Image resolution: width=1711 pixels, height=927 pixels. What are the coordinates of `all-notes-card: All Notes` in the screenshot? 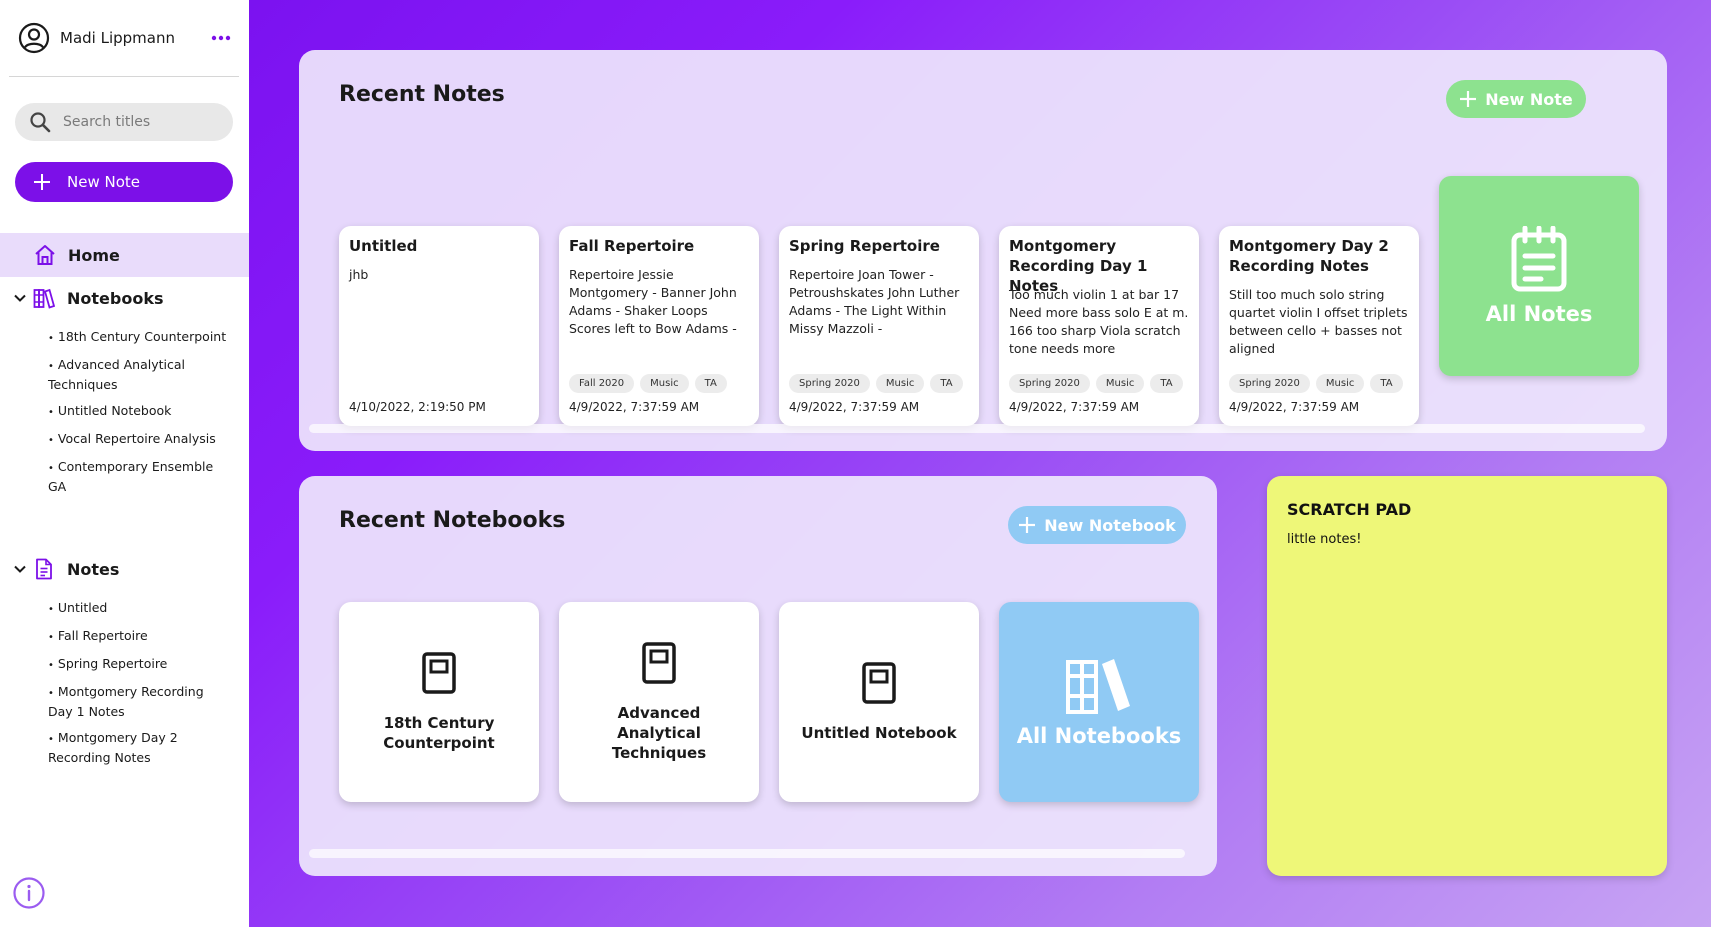 It's located at (1539, 276).